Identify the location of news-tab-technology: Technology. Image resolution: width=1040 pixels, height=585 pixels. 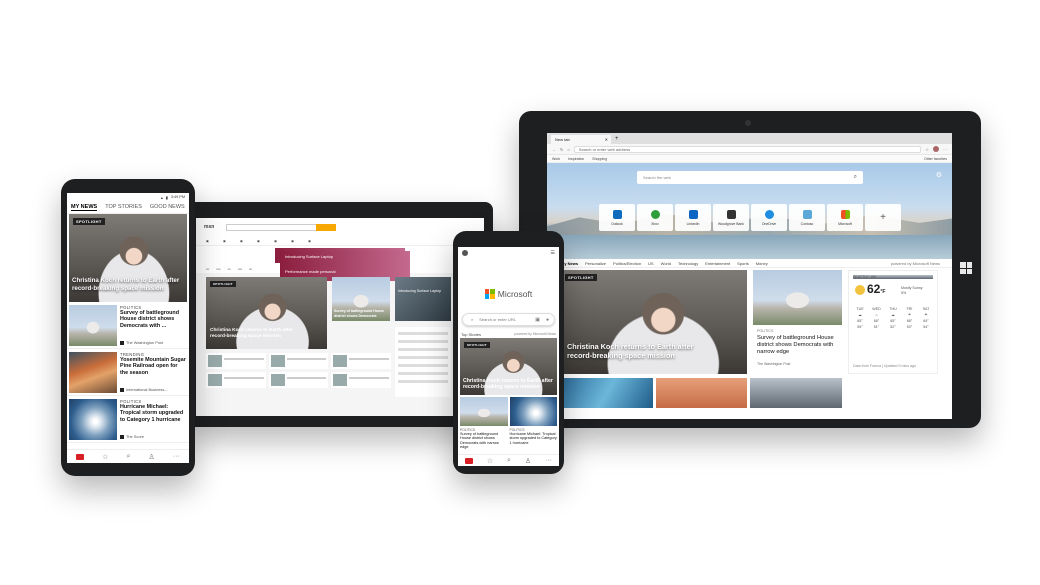
(688, 263).